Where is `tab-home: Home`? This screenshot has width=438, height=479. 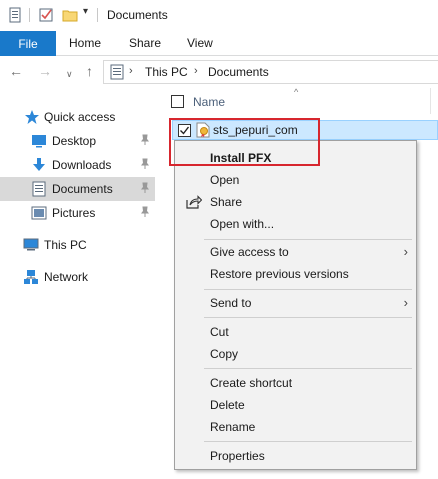
tab-home: Home is located at coordinates (85, 43).